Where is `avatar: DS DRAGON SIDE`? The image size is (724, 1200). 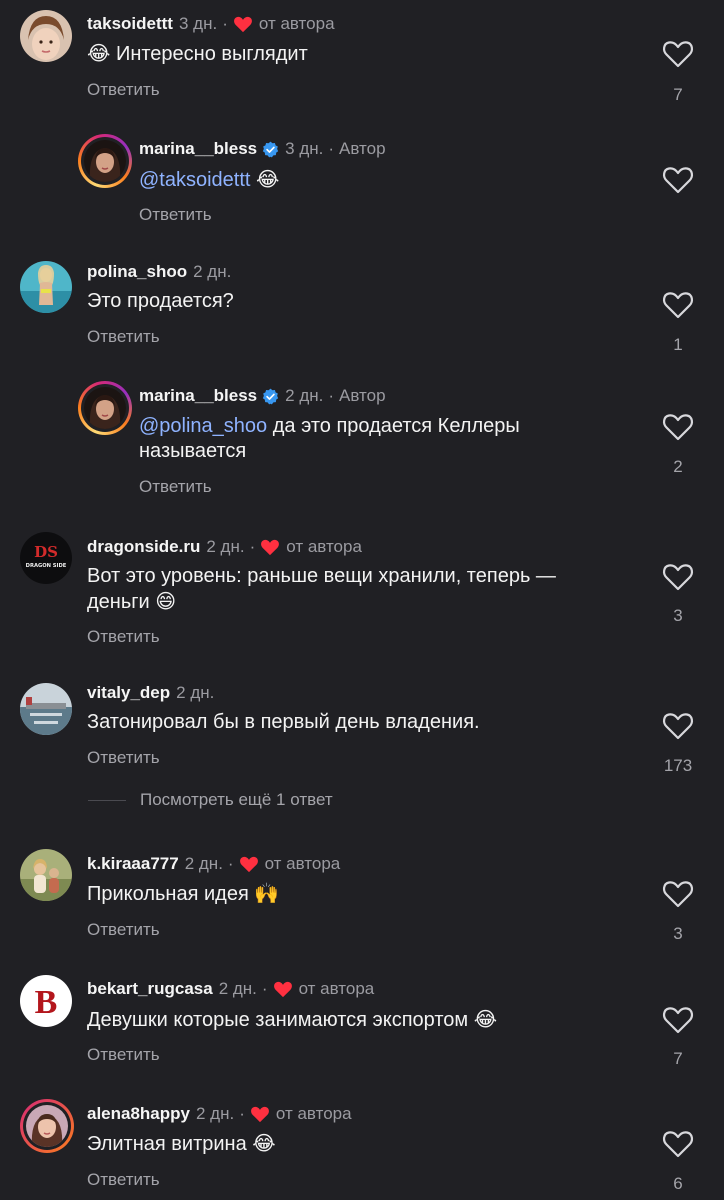 avatar: DS DRAGON SIDE is located at coordinates (46, 558).